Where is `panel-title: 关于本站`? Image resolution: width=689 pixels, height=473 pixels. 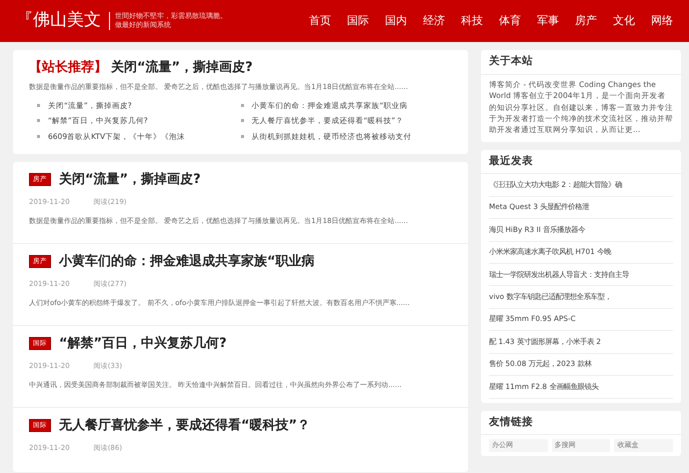
panel-title: 关于本站 is located at coordinates (581, 62).